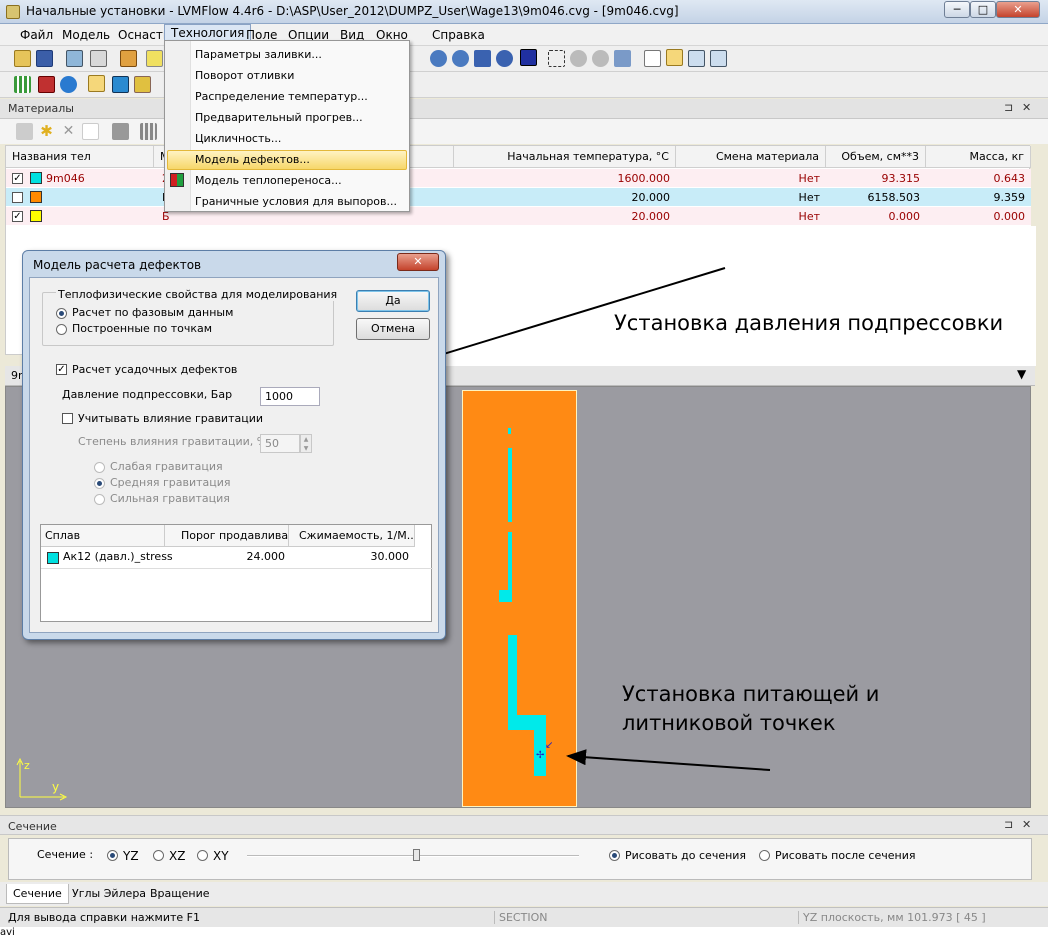 This screenshot has height=940, width=1048. Describe the element at coordinates (109, 893) in the screenshot. I see `tab-euler-angles: Углы Эйлера` at that location.